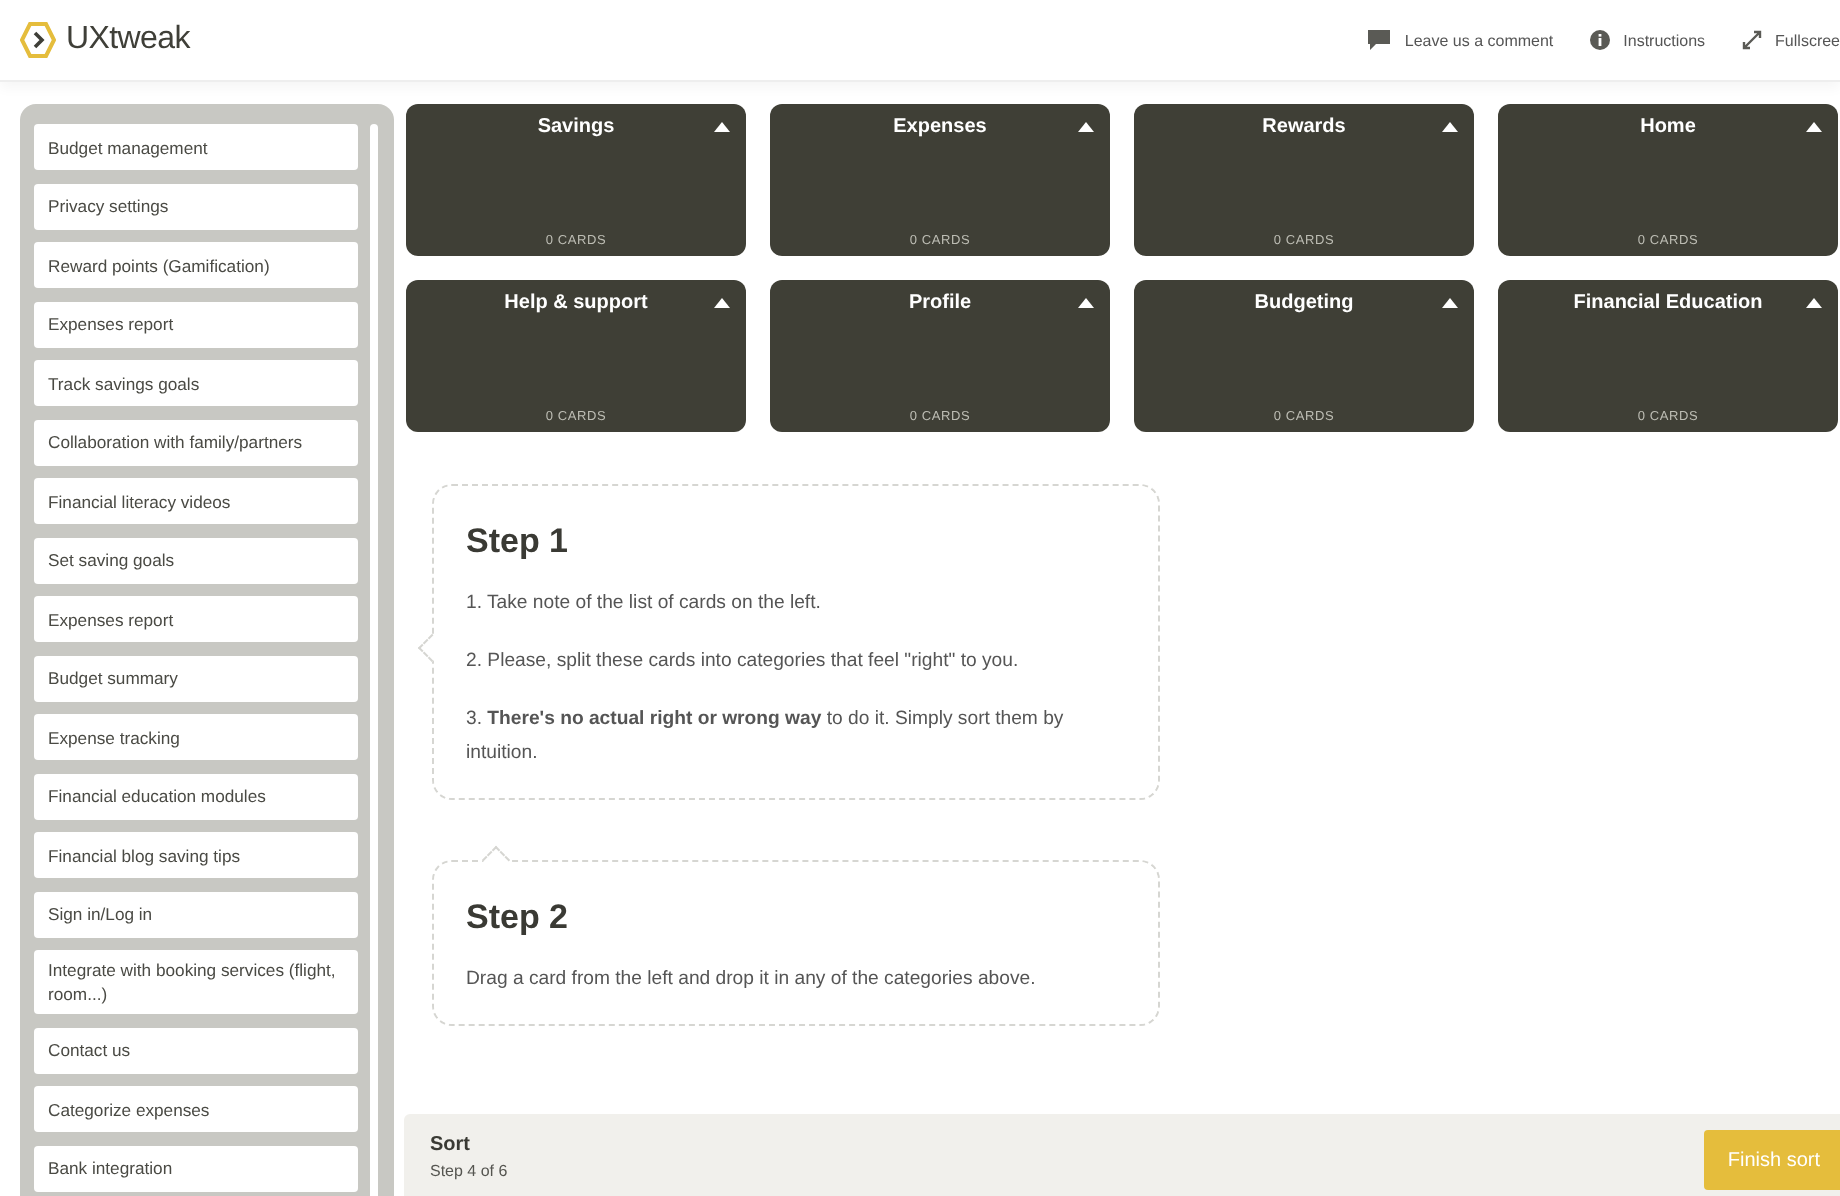 The height and width of the screenshot is (1196, 1840). I want to click on info-link: Instructions, so click(1647, 40).